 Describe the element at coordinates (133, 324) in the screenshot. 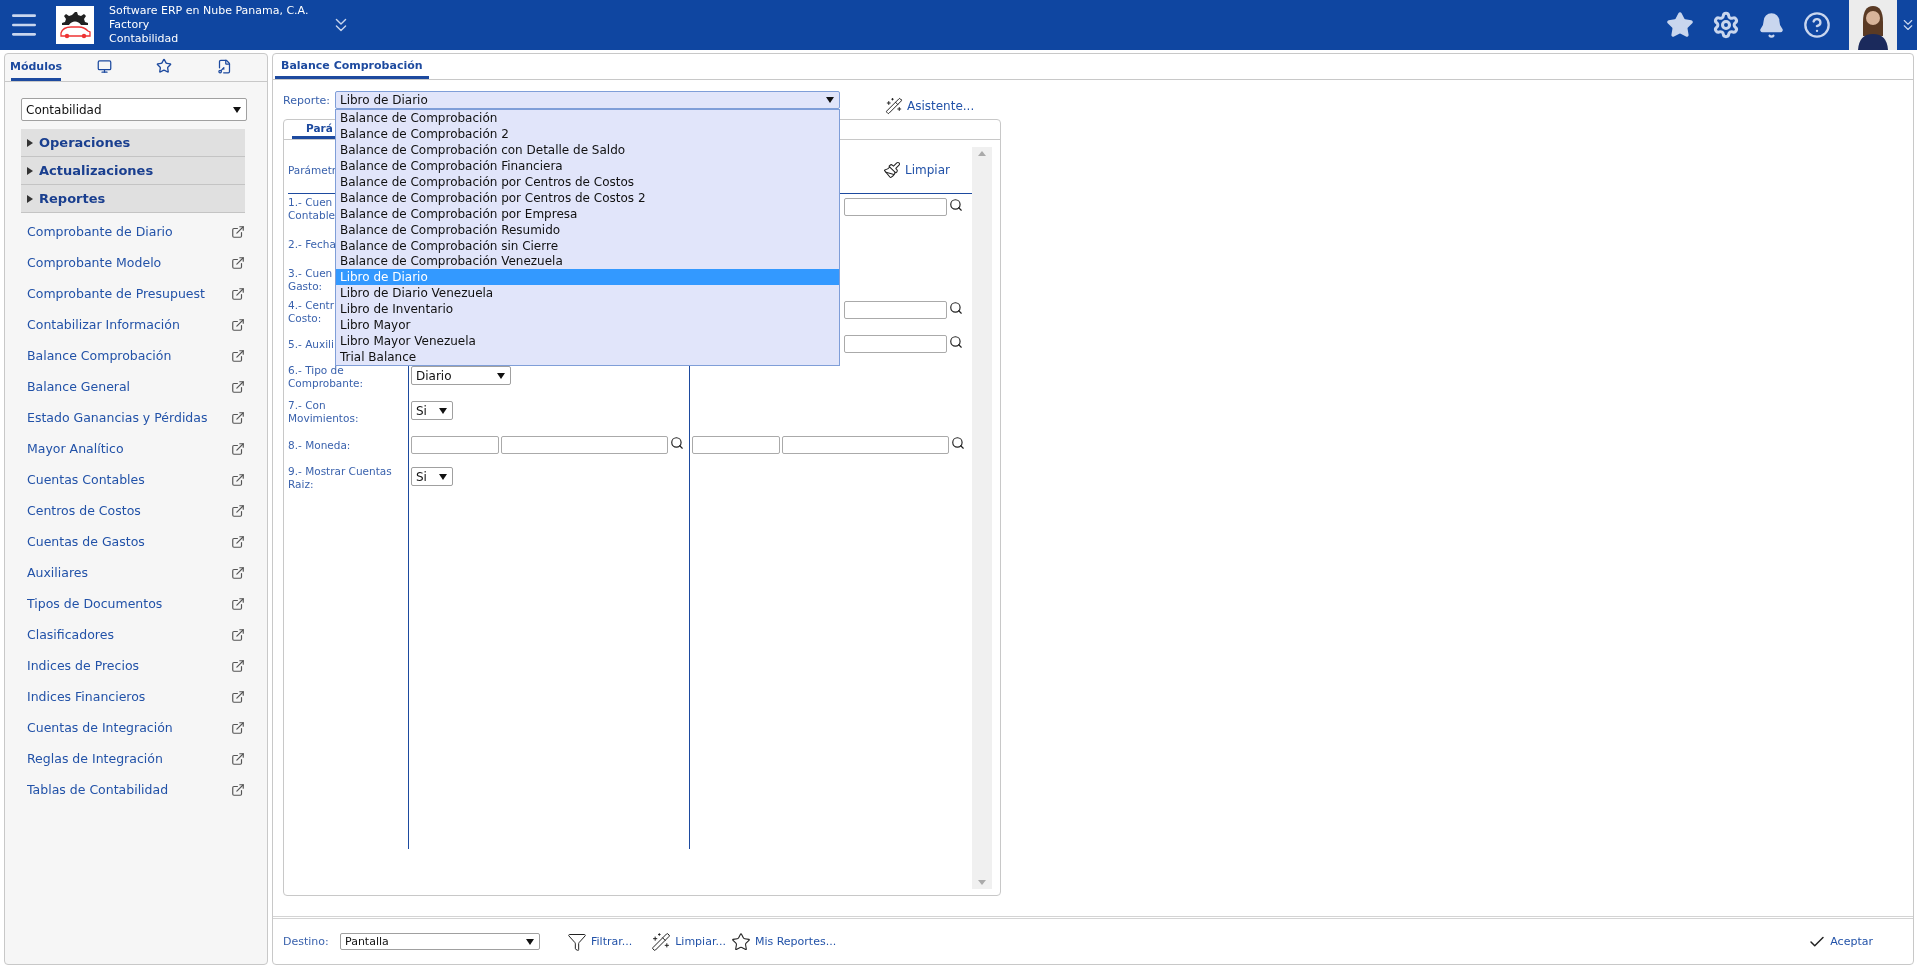

I see `menu-item: Contabilizar Información` at that location.